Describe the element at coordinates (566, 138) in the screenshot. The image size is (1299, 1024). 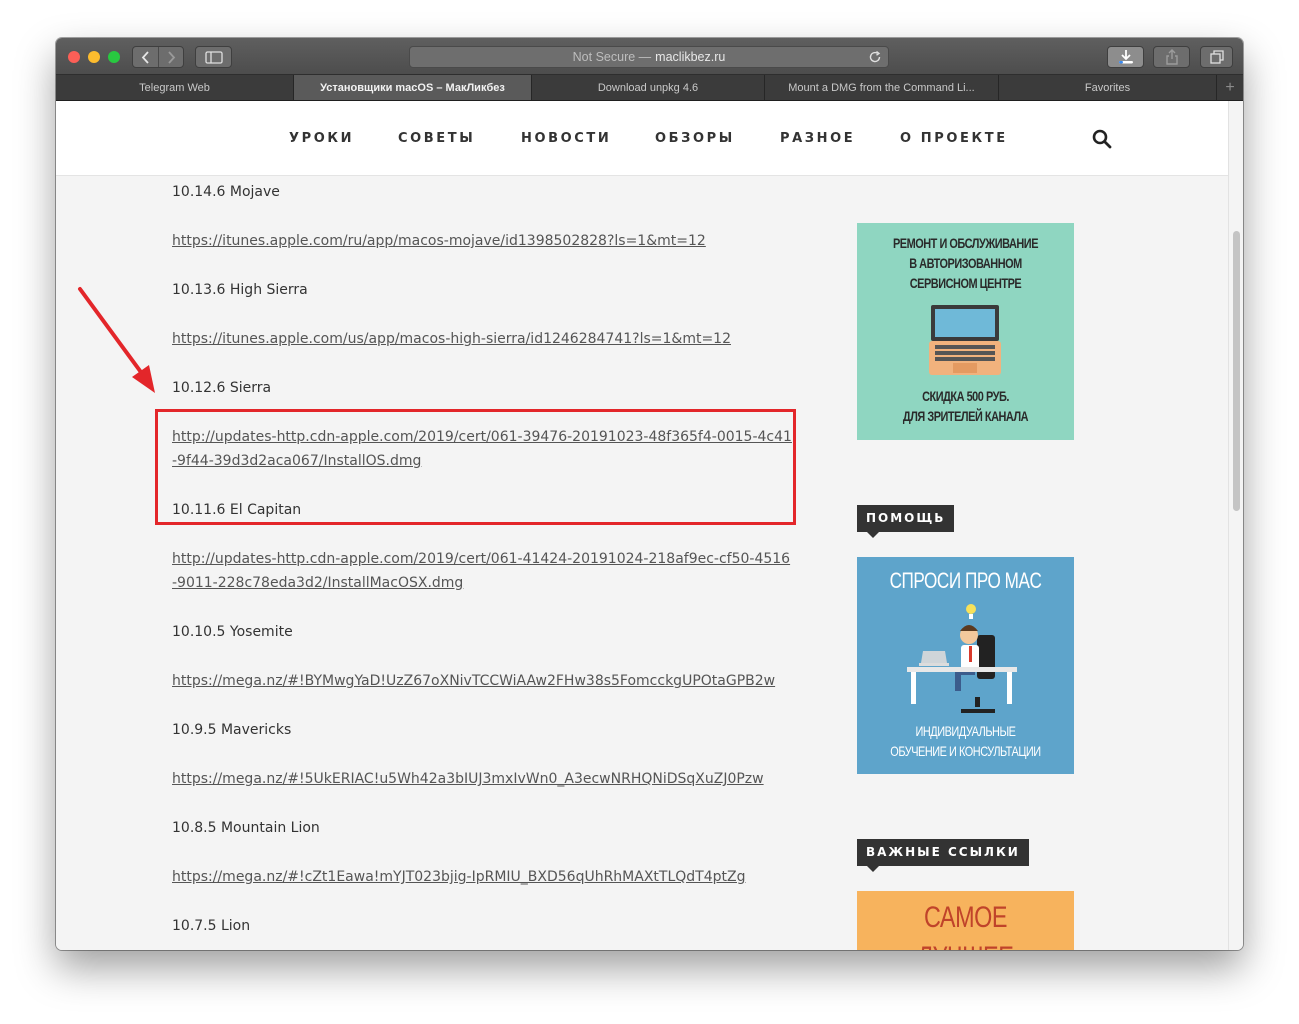
I see `nav-item-news: НОВОСТИ` at that location.